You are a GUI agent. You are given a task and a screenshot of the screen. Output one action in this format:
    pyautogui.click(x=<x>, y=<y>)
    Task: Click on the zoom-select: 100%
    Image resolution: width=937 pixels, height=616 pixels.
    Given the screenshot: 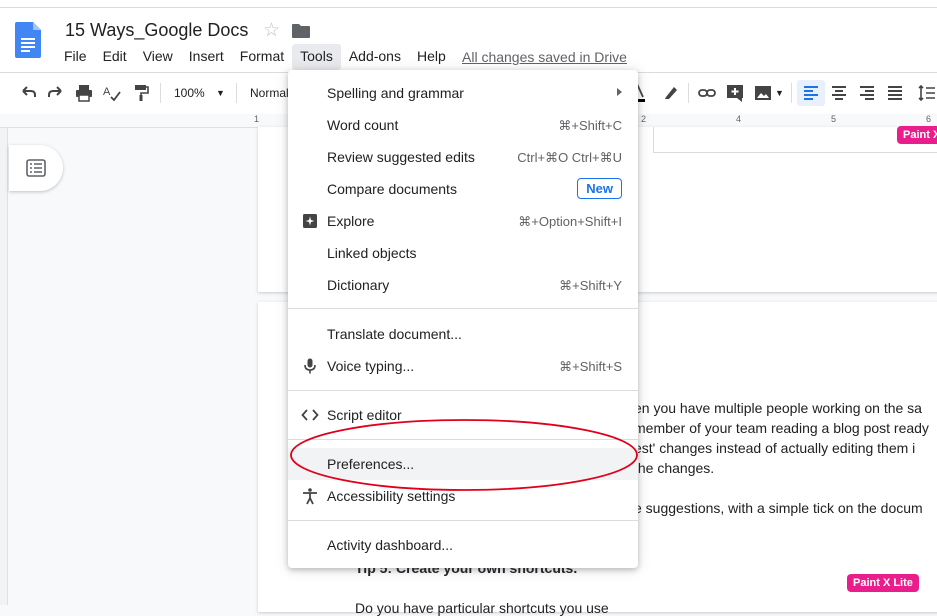 What is the action you would take?
    pyautogui.click(x=189, y=93)
    